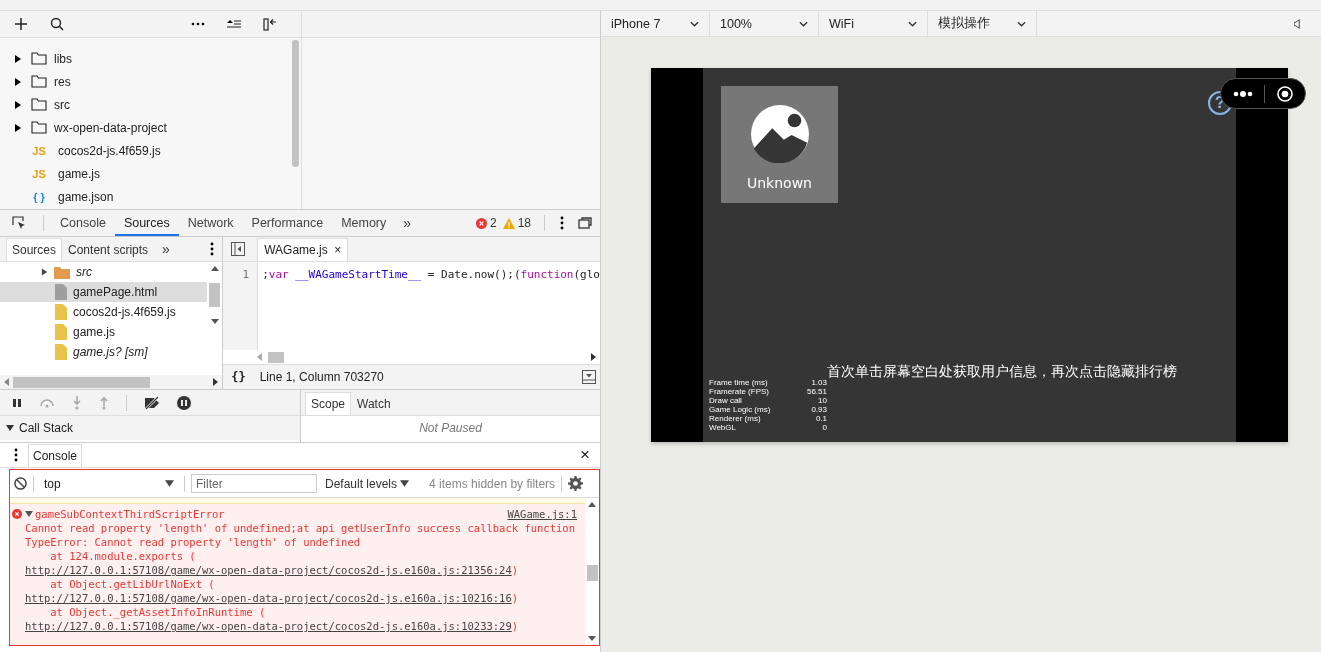 The image size is (1321, 652). What do you see at coordinates (150, 428) in the screenshot?
I see `call-stack-header: Call Stack` at bounding box center [150, 428].